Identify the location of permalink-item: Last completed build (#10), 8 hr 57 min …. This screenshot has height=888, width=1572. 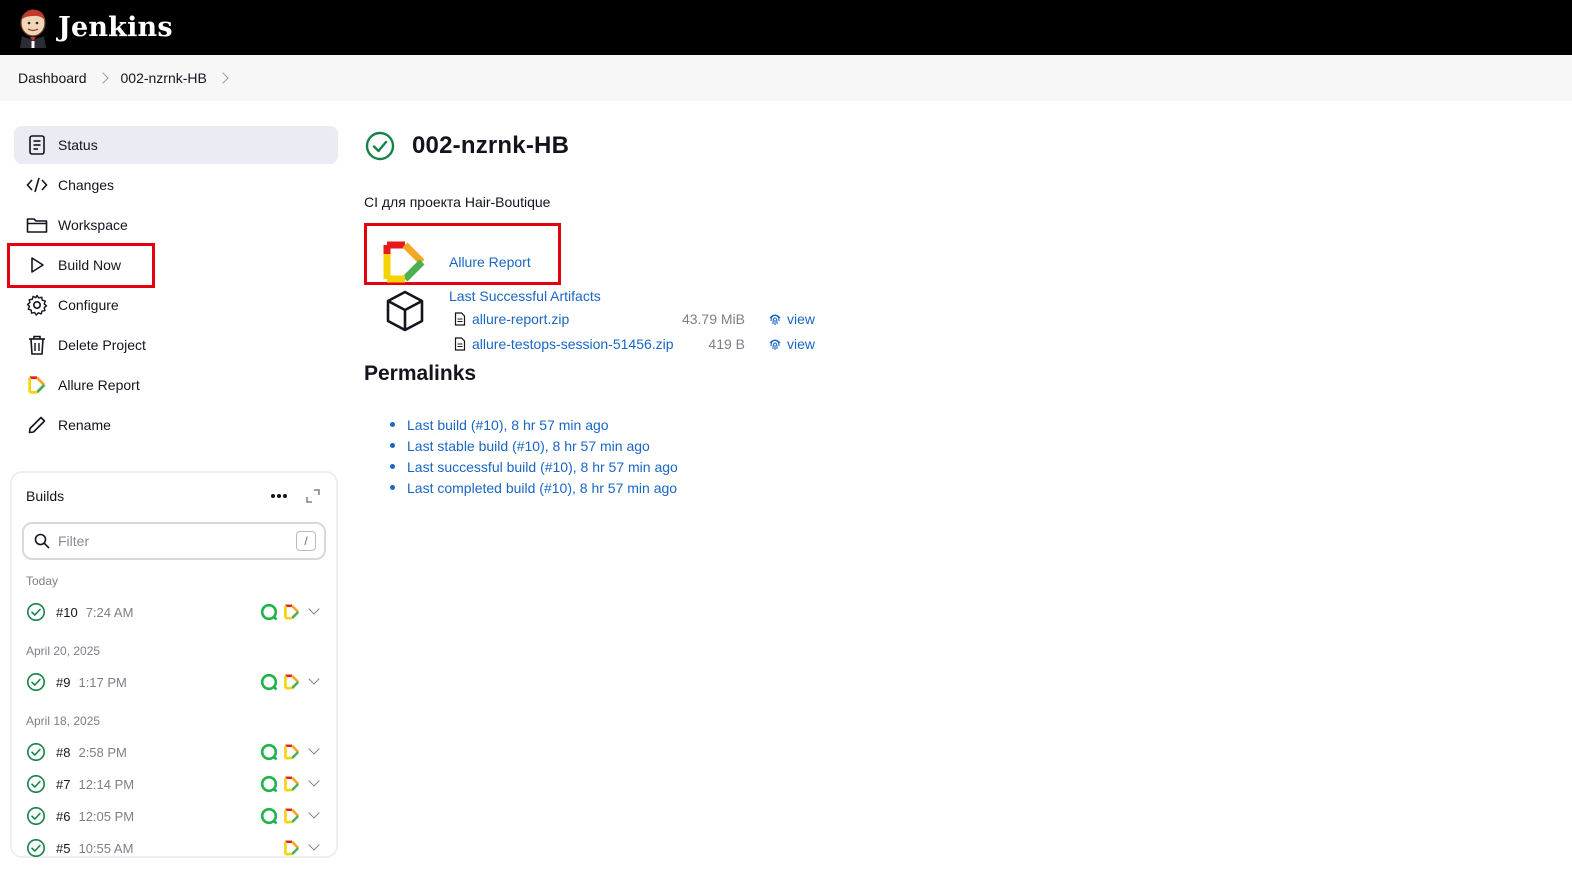
(532, 487).